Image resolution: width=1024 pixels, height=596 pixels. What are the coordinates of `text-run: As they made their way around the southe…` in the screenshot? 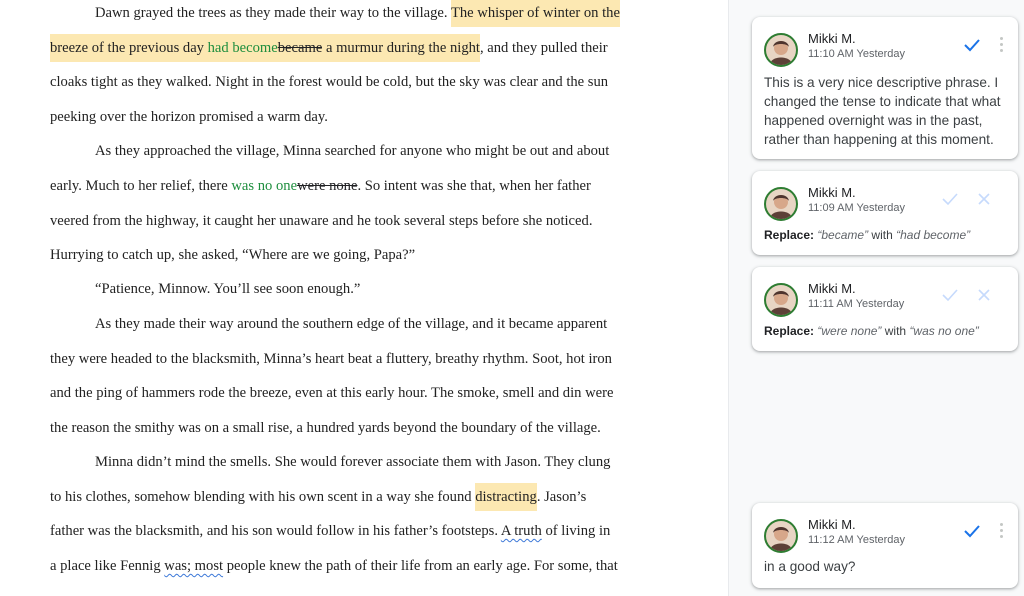 It's located at (351, 324).